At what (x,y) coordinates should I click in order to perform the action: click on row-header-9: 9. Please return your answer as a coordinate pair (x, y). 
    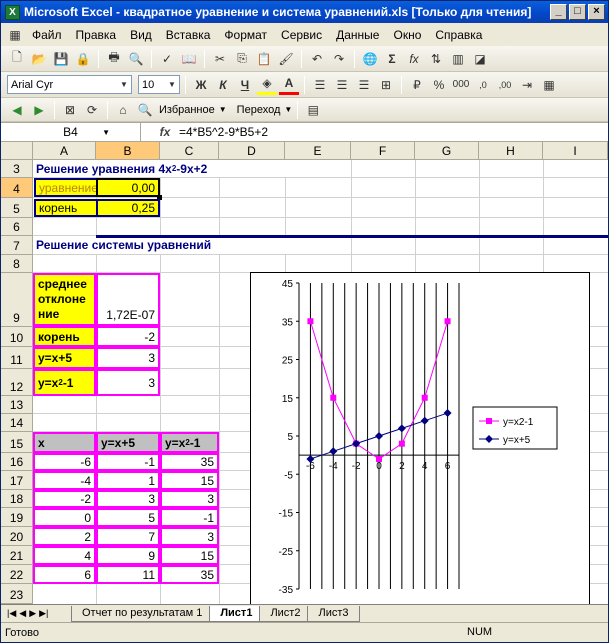
    Looking at the image, I should click on (17, 300).